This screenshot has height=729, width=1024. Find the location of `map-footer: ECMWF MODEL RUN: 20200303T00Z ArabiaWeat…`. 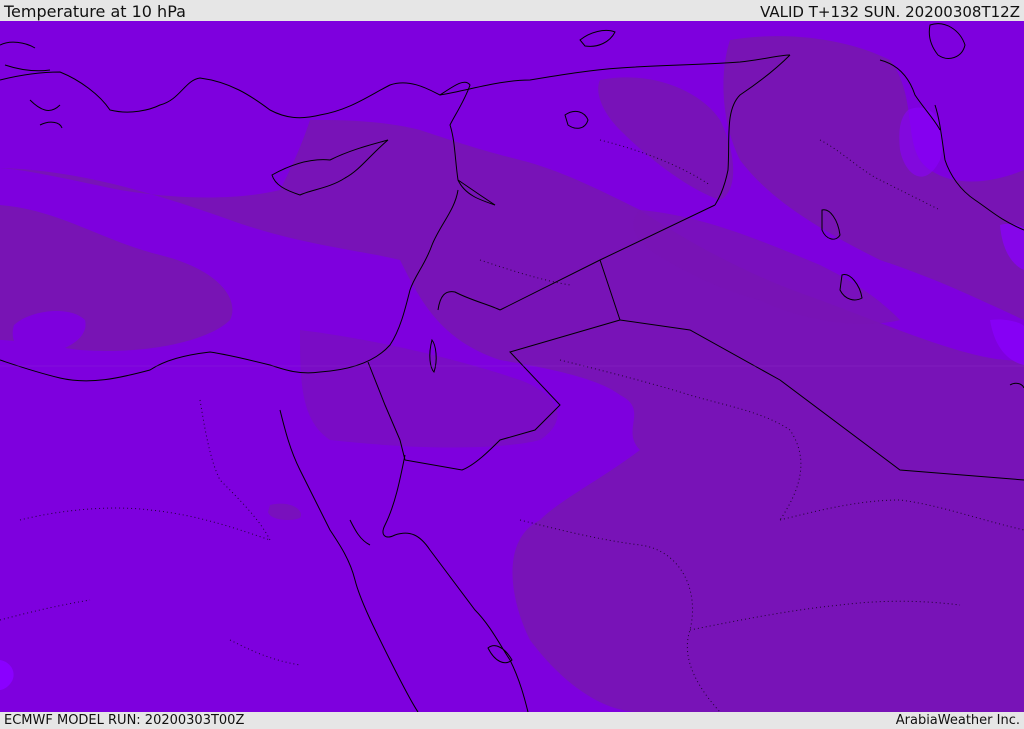

map-footer: ECMWF MODEL RUN: 20200303T00Z ArabiaWeat… is located at coordinates (512, 720).